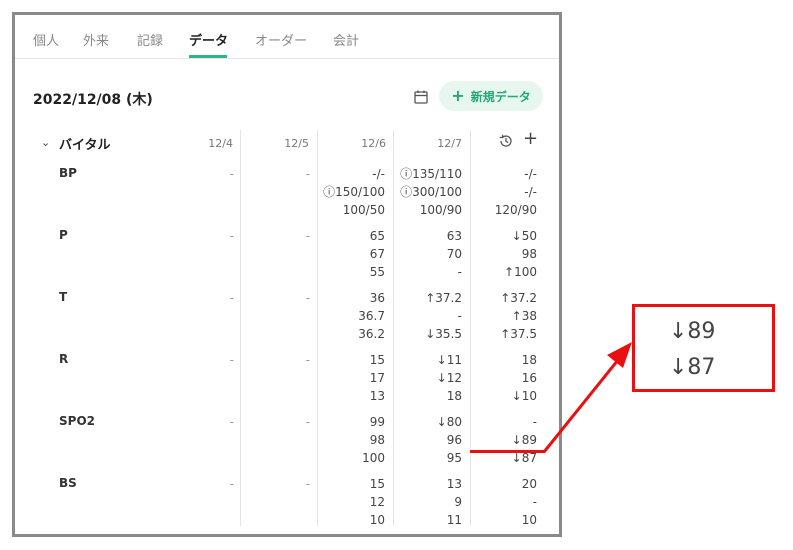 The height and width of the screenshot is (550, 793). I want to click on cell-value: ↓35.5, so click(443, 334).